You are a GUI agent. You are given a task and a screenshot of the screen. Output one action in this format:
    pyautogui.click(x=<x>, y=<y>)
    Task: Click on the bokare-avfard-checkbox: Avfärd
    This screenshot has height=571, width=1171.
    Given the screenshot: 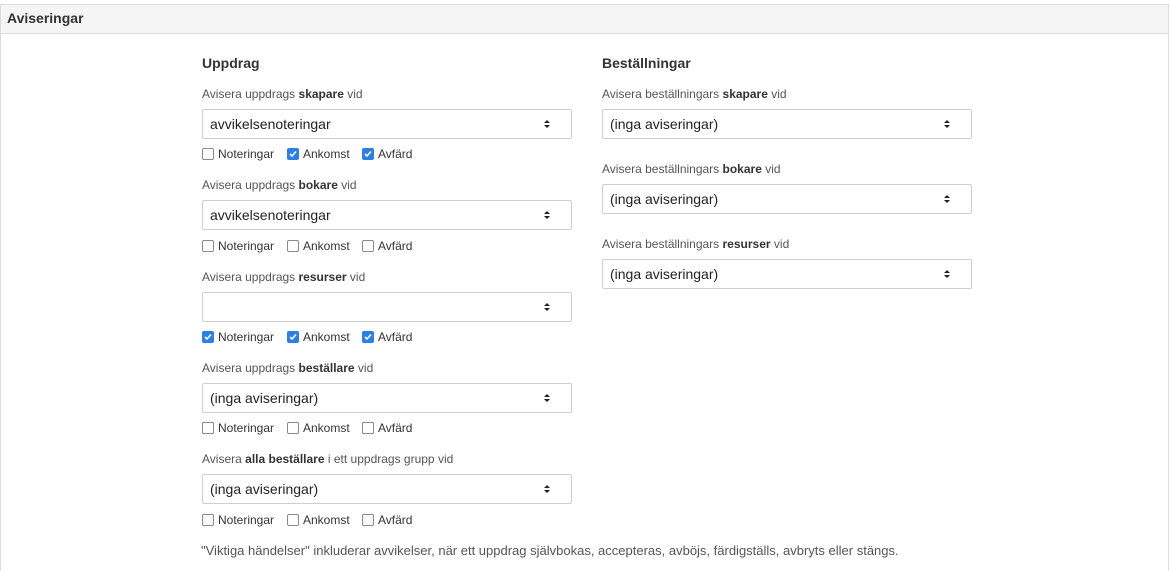 What is the action you would take?
    pyautogui.click(x=387, y=246)
    